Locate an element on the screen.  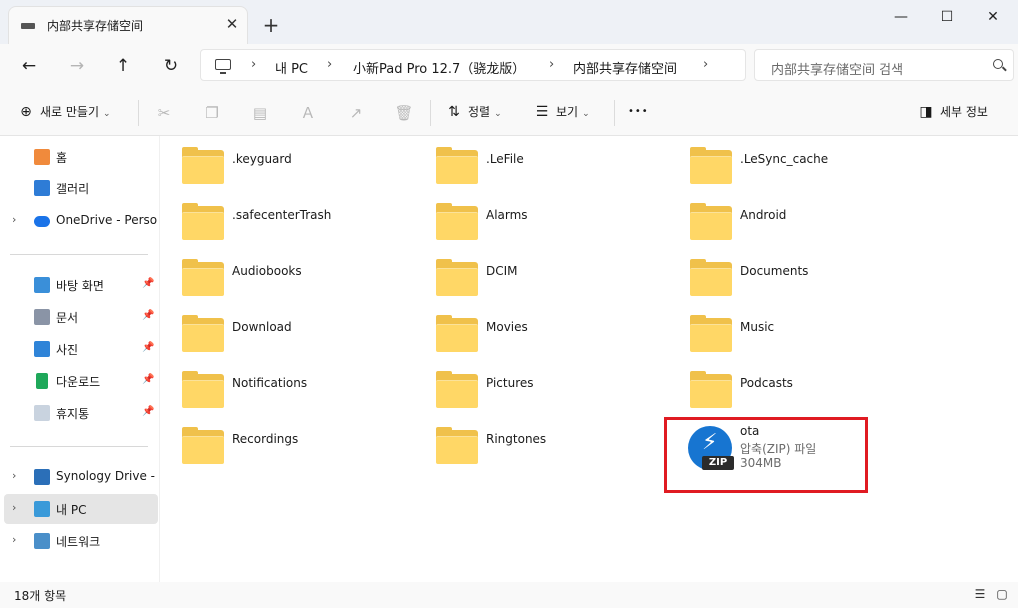
pin-icon: 📌 is located at coordinates (148, 411).